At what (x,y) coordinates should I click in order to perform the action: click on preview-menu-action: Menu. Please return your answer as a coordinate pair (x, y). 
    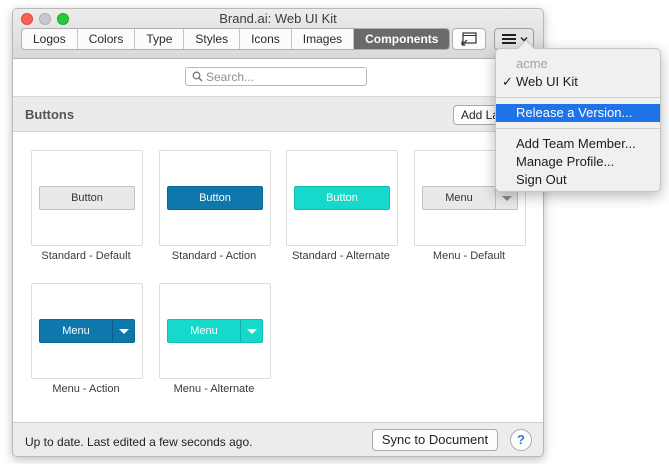
    Looking at the image, I should click on (87, 331).